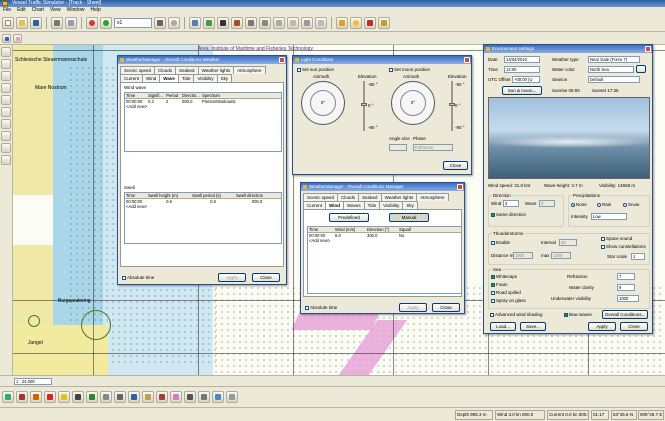 The image size is (665, 421). Describe the element at coordinates (266, 277) in the screenshot. I see `close-button: Close` at that location.